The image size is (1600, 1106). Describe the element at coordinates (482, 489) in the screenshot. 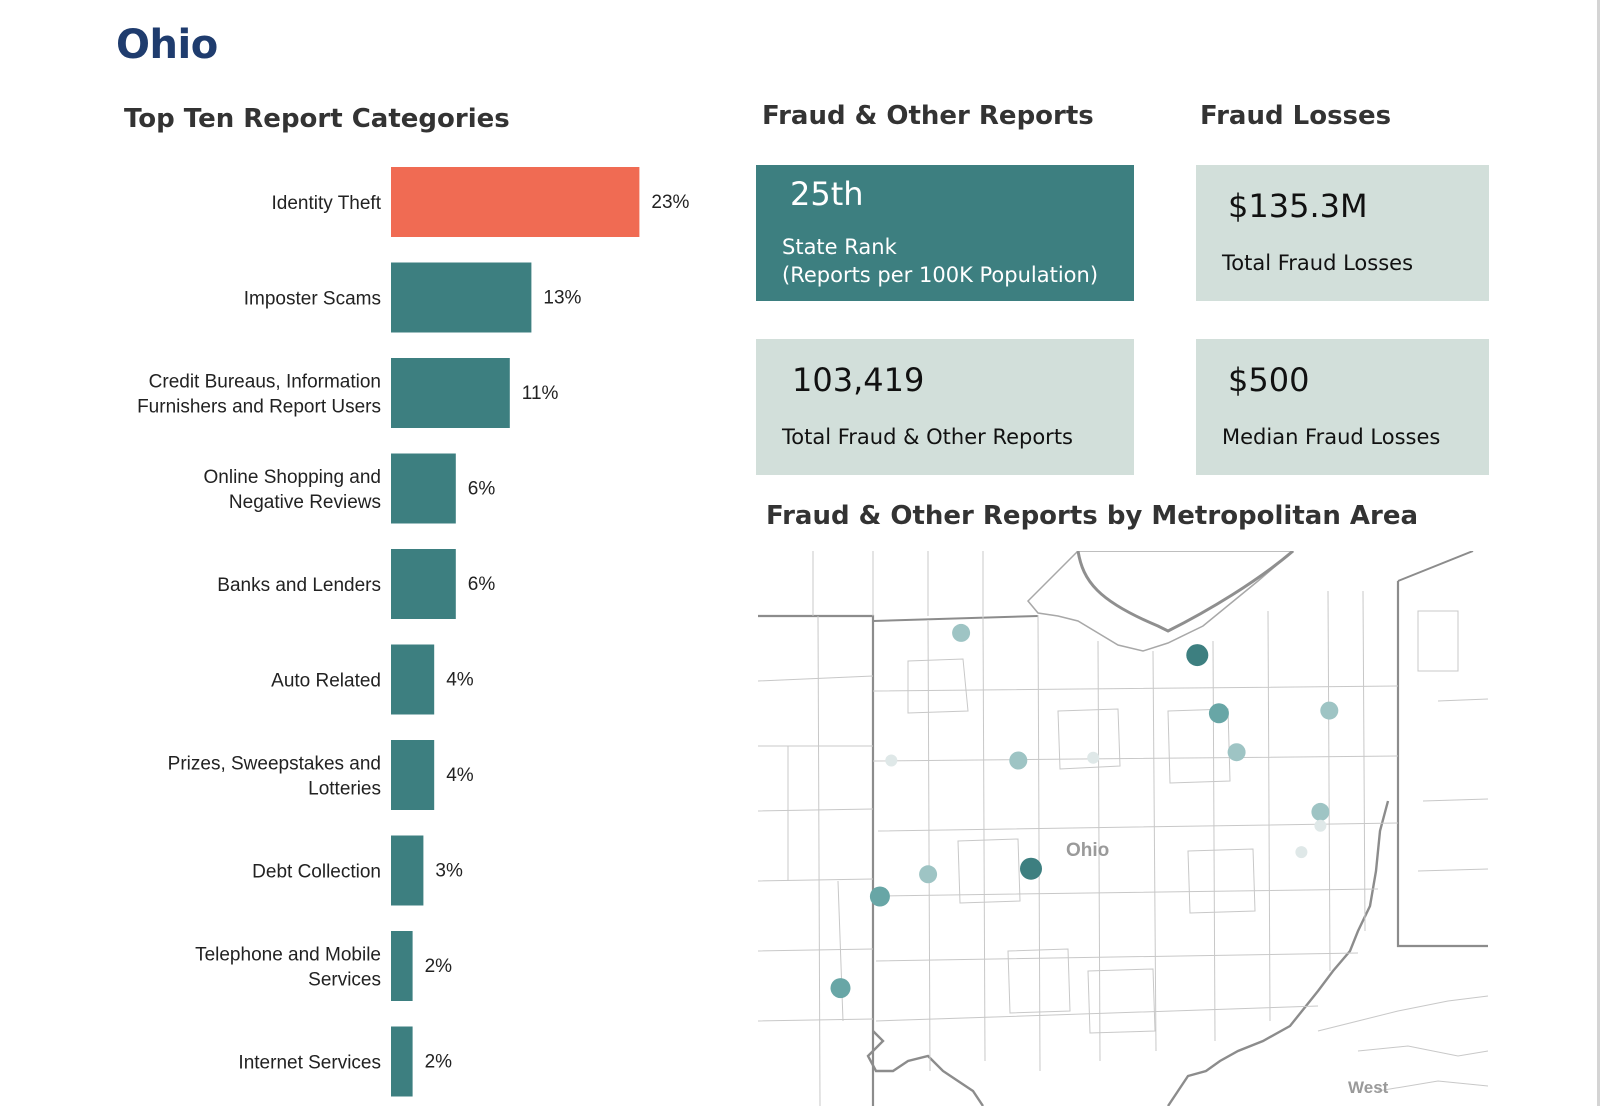

I see `data-label-3: 6%` at that location.